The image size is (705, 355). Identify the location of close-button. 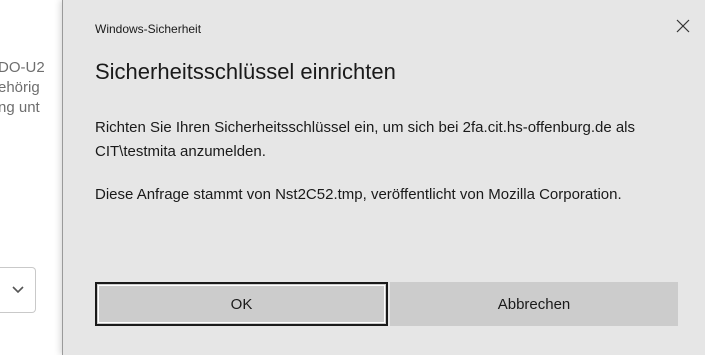
(683, 28).